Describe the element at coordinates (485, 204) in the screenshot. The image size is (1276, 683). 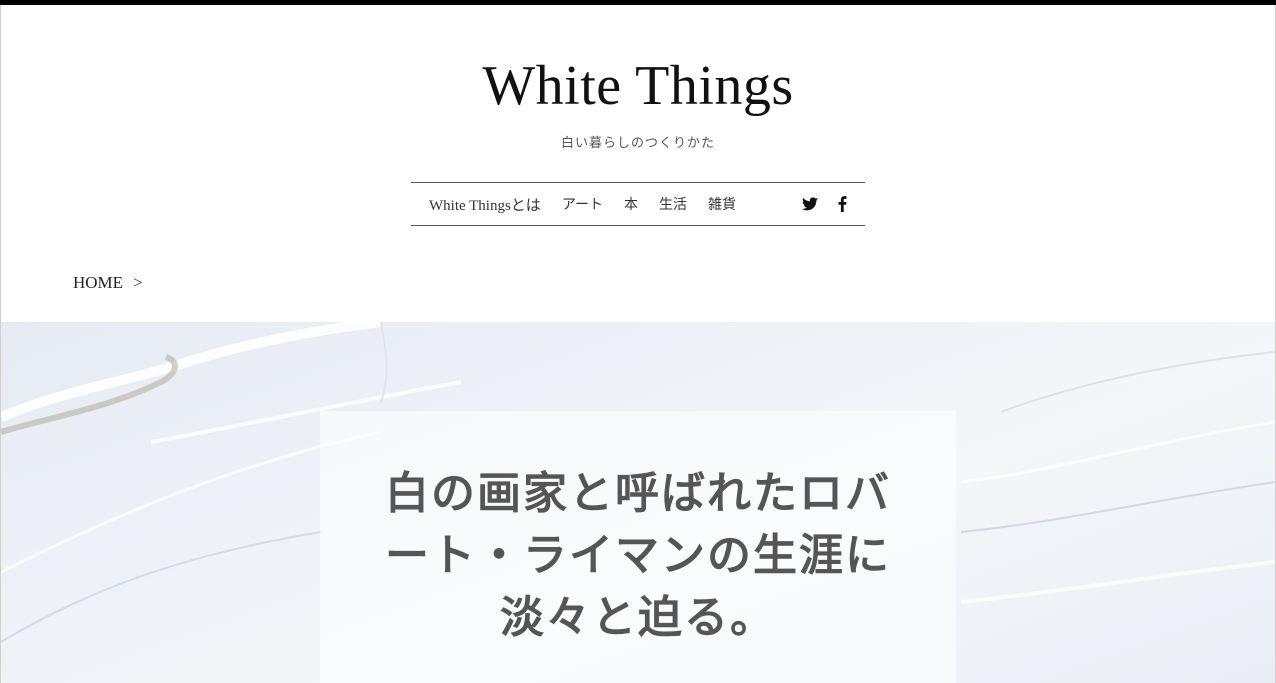
I see `nav-item-about: White Thingsとは` at that location.